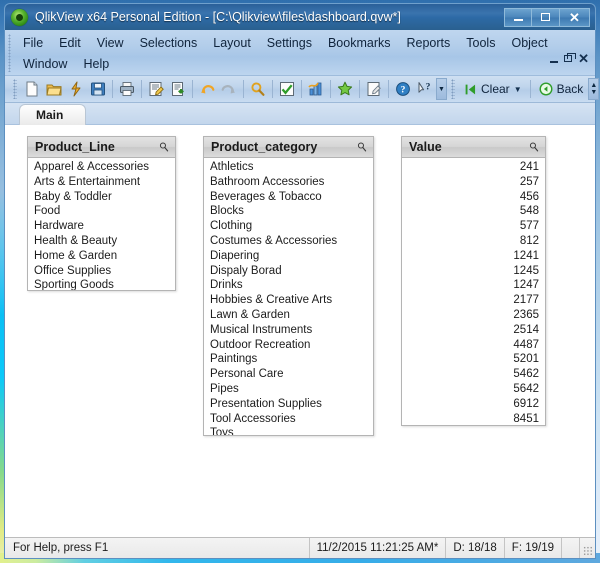  Describe the element at coordinates (570, 57) in the screenshot. I see `mdi-restore-button` at that location.